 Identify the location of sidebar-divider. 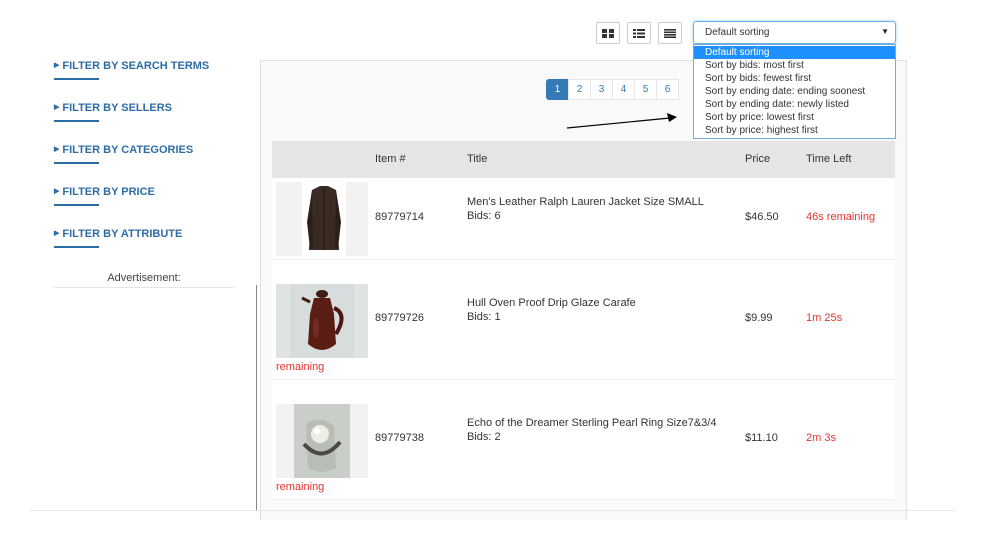
(256, 397).